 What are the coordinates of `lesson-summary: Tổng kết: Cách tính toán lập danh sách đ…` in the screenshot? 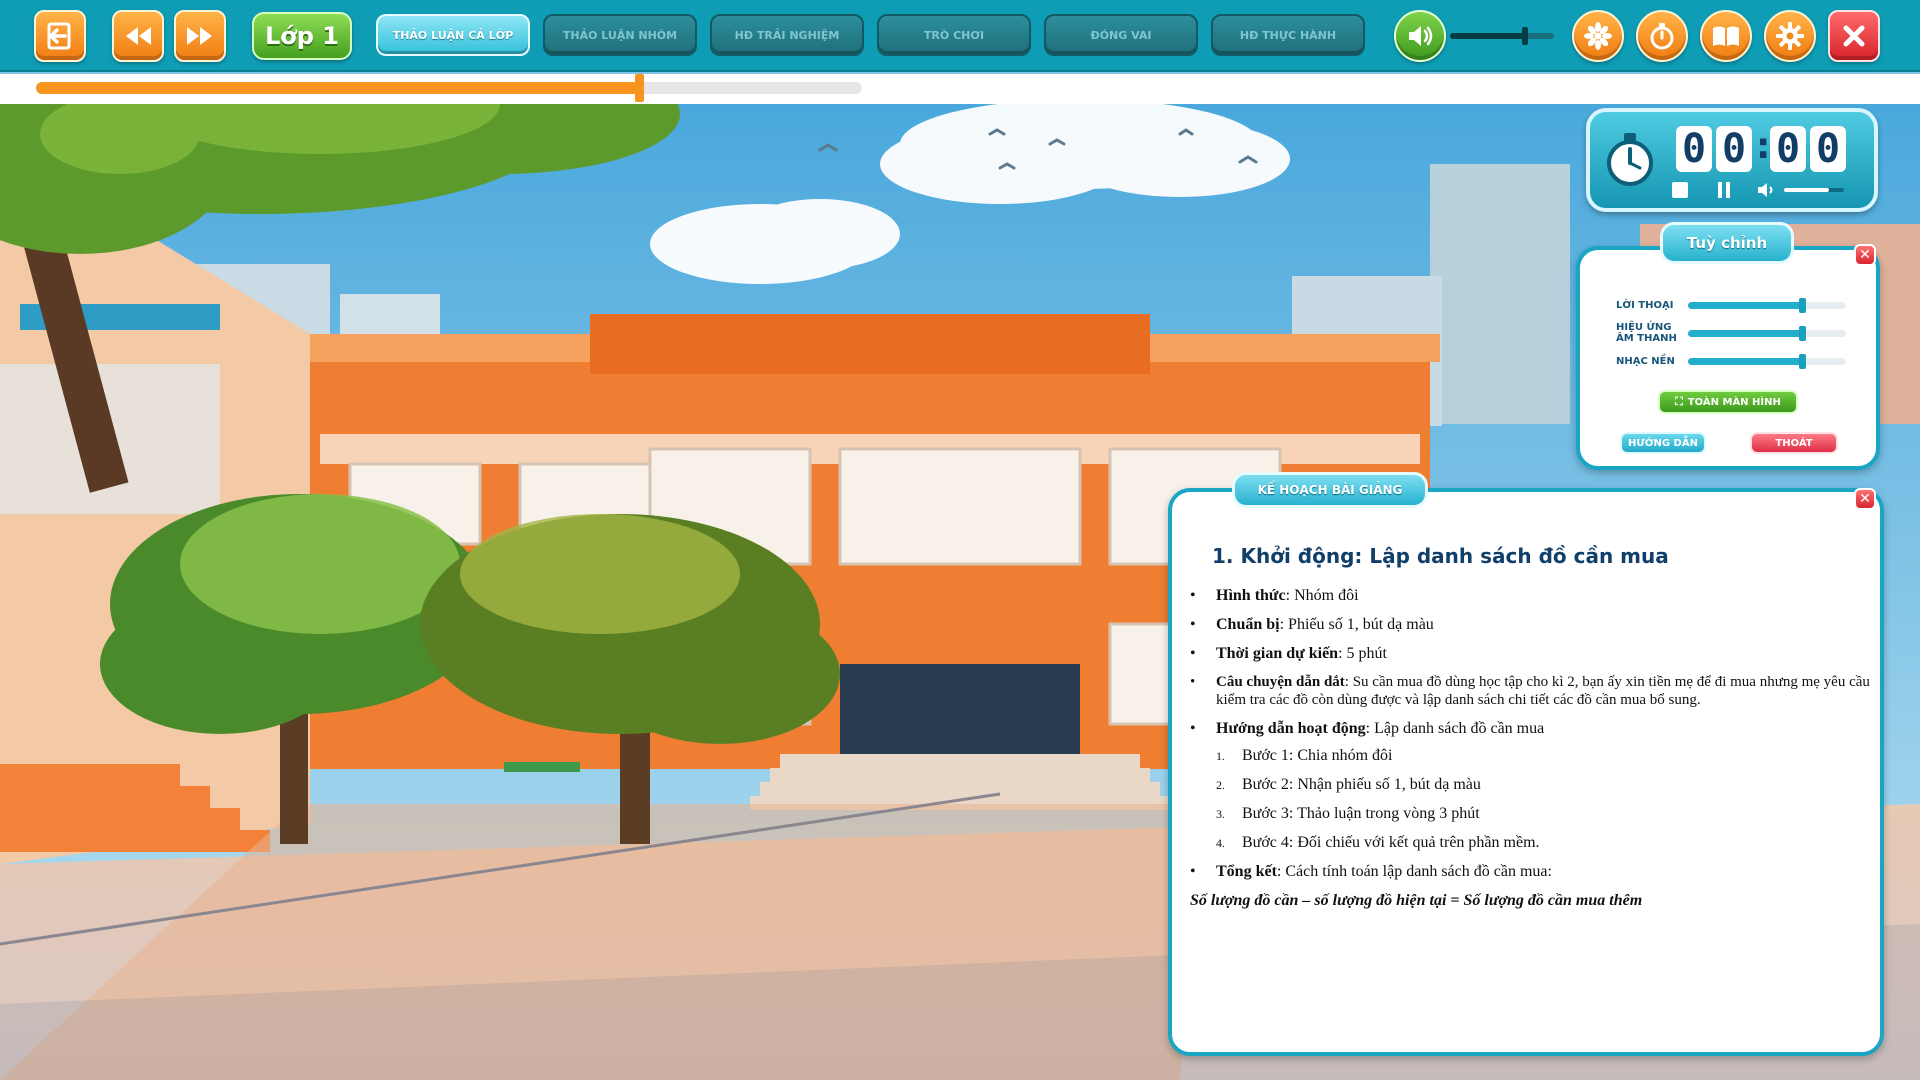 It's located at (1530, 871).